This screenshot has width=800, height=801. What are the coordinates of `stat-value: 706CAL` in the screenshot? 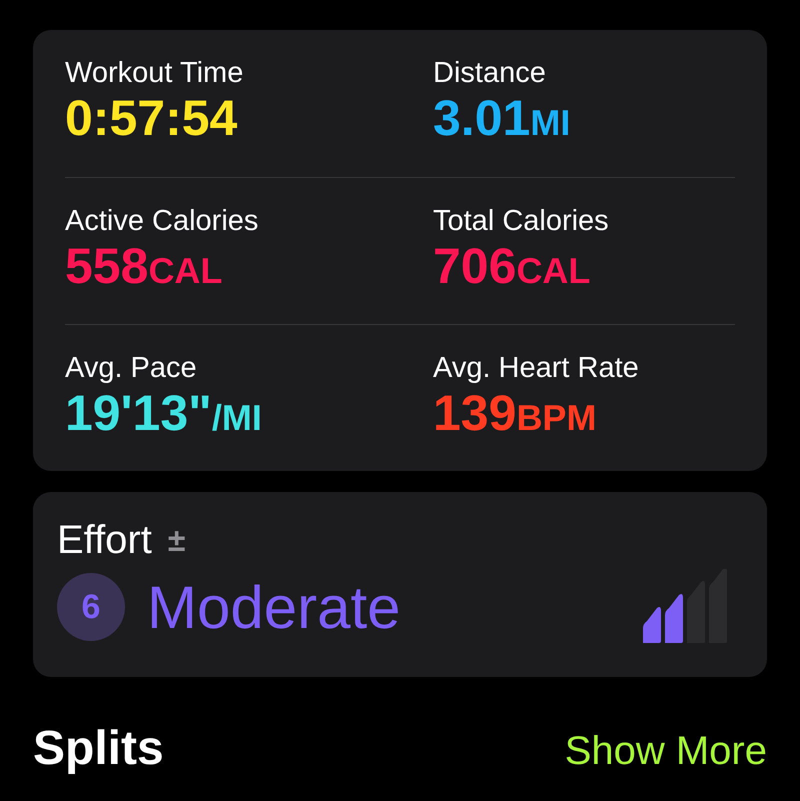 It's located at (512, 267).